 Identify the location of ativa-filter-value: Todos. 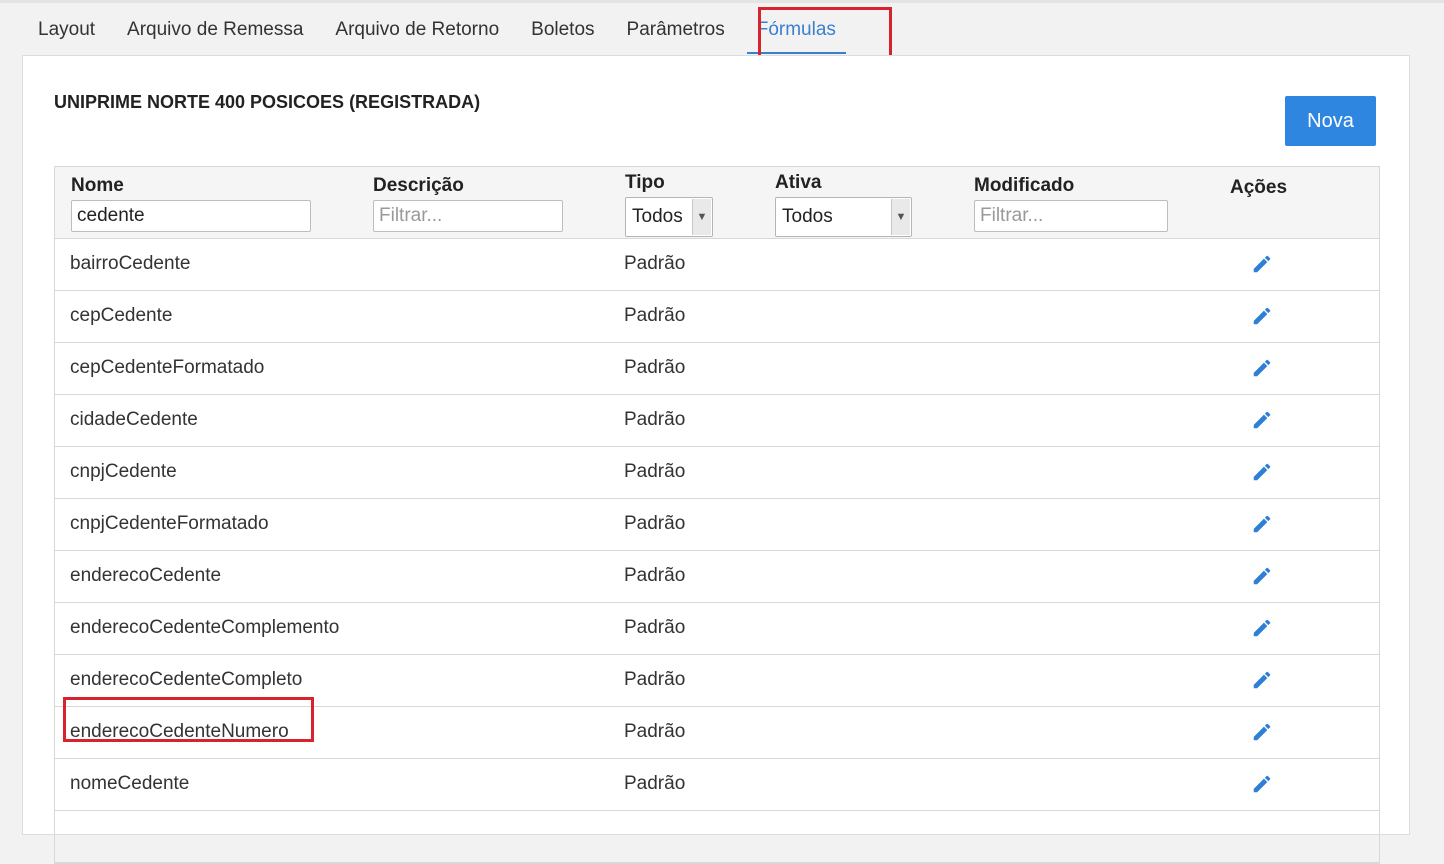
(807, 216).